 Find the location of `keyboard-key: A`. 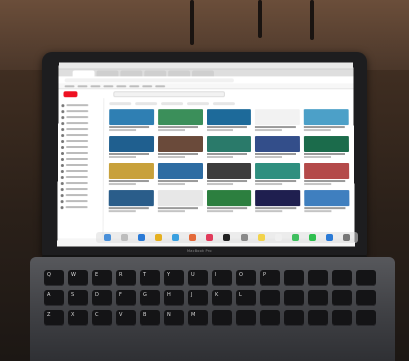

keyboard-key: A is located at coordinates (54, 298).